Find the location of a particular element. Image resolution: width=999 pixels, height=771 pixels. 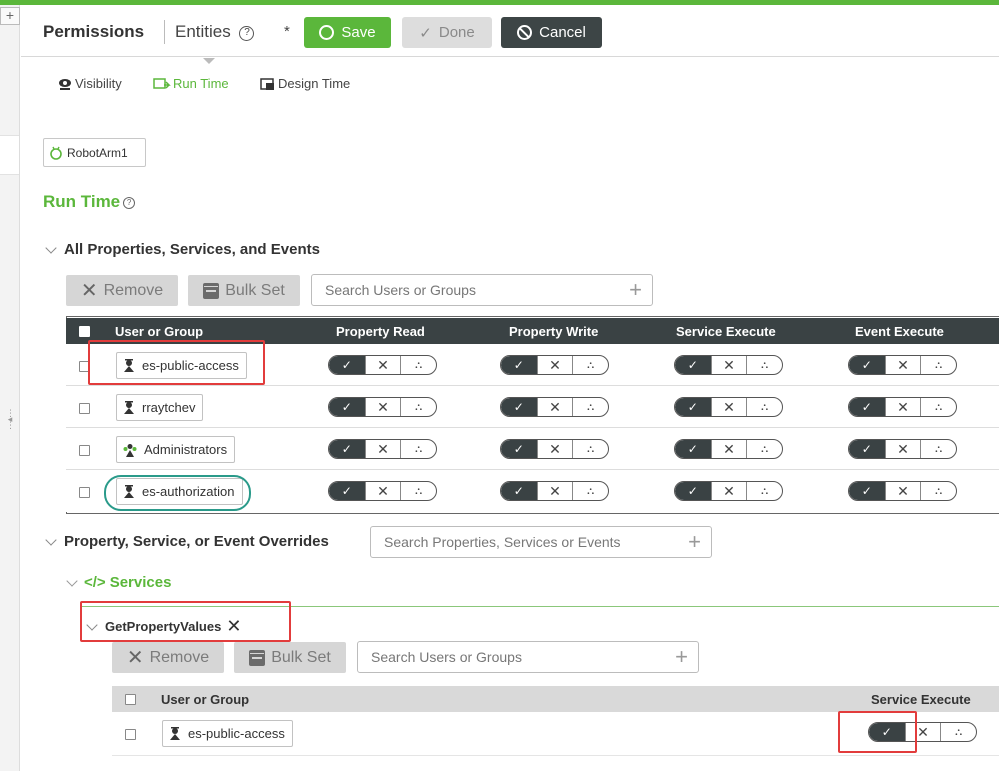

tab-run-time: Run Time is located at coordinates (191, 83).